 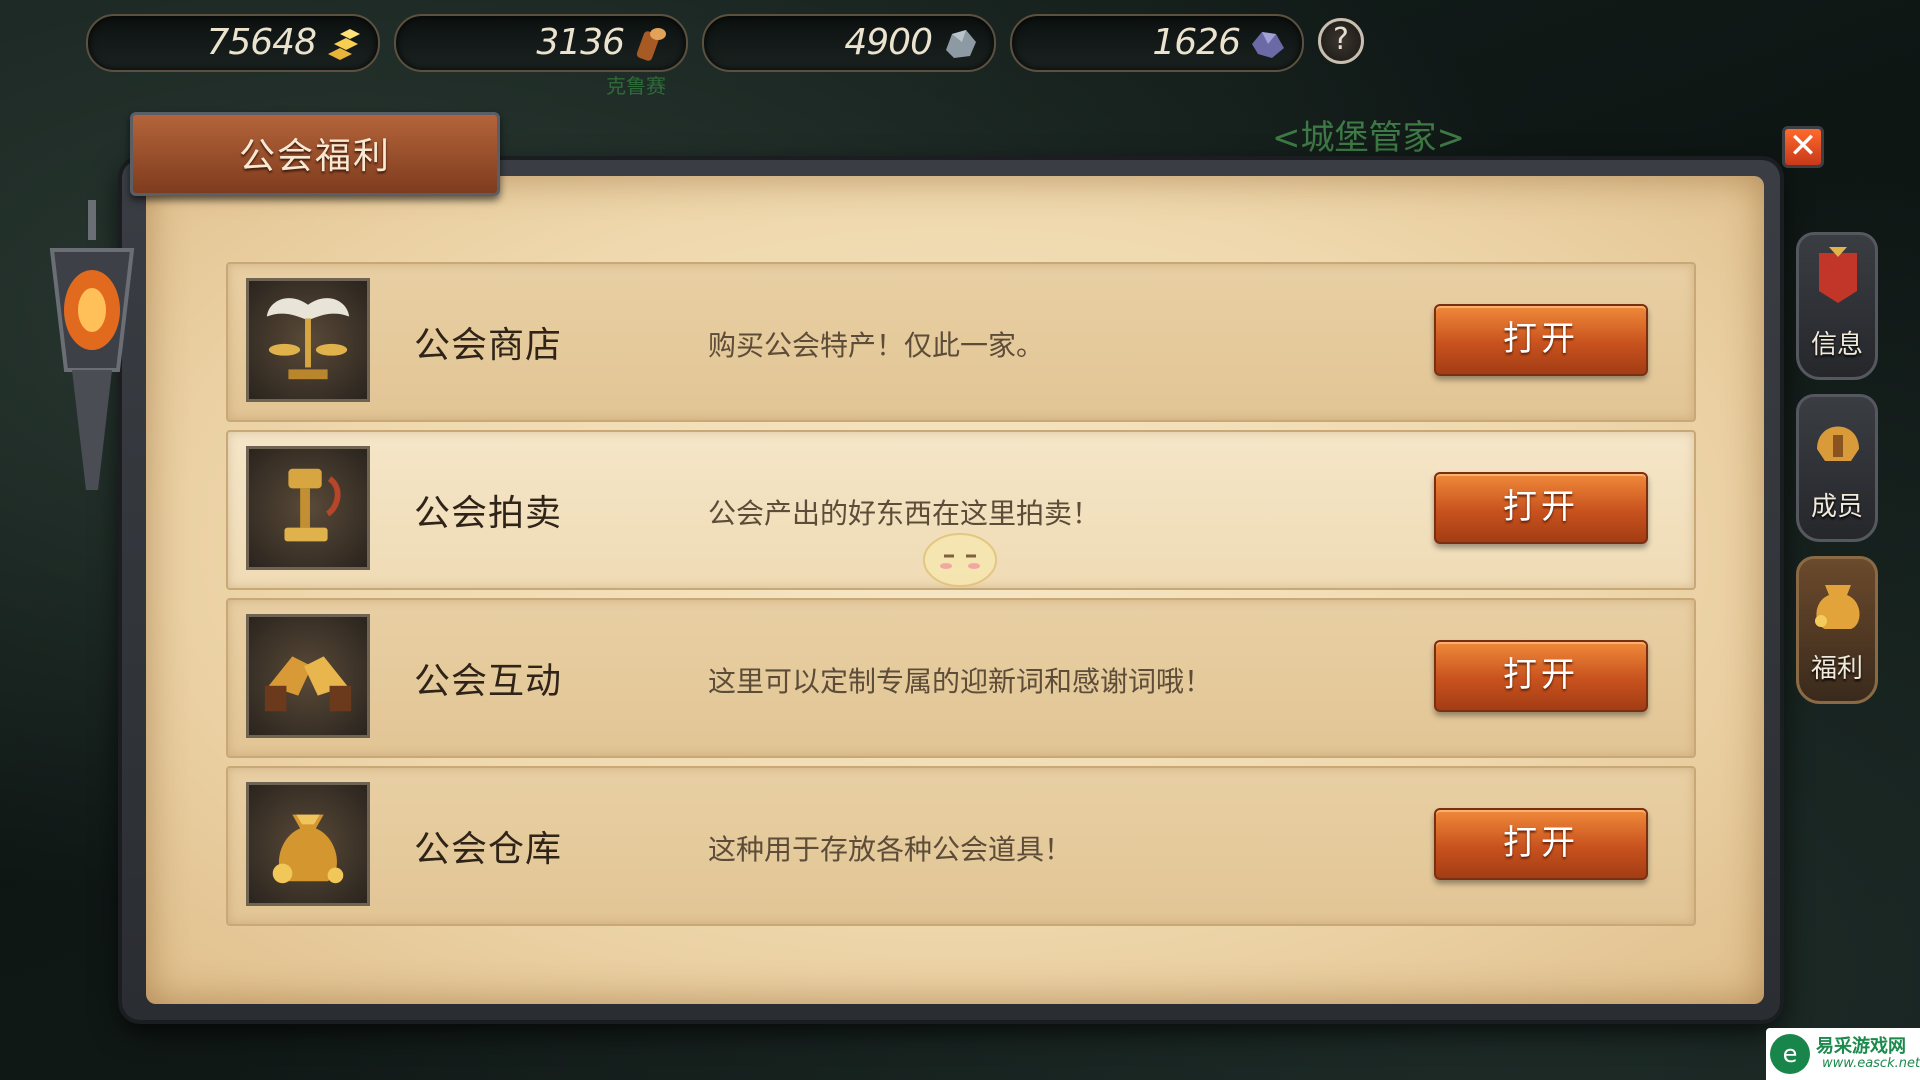 I want to click on row-description: 这种用于存放各种公会道具！, so click(x=890, y=849).